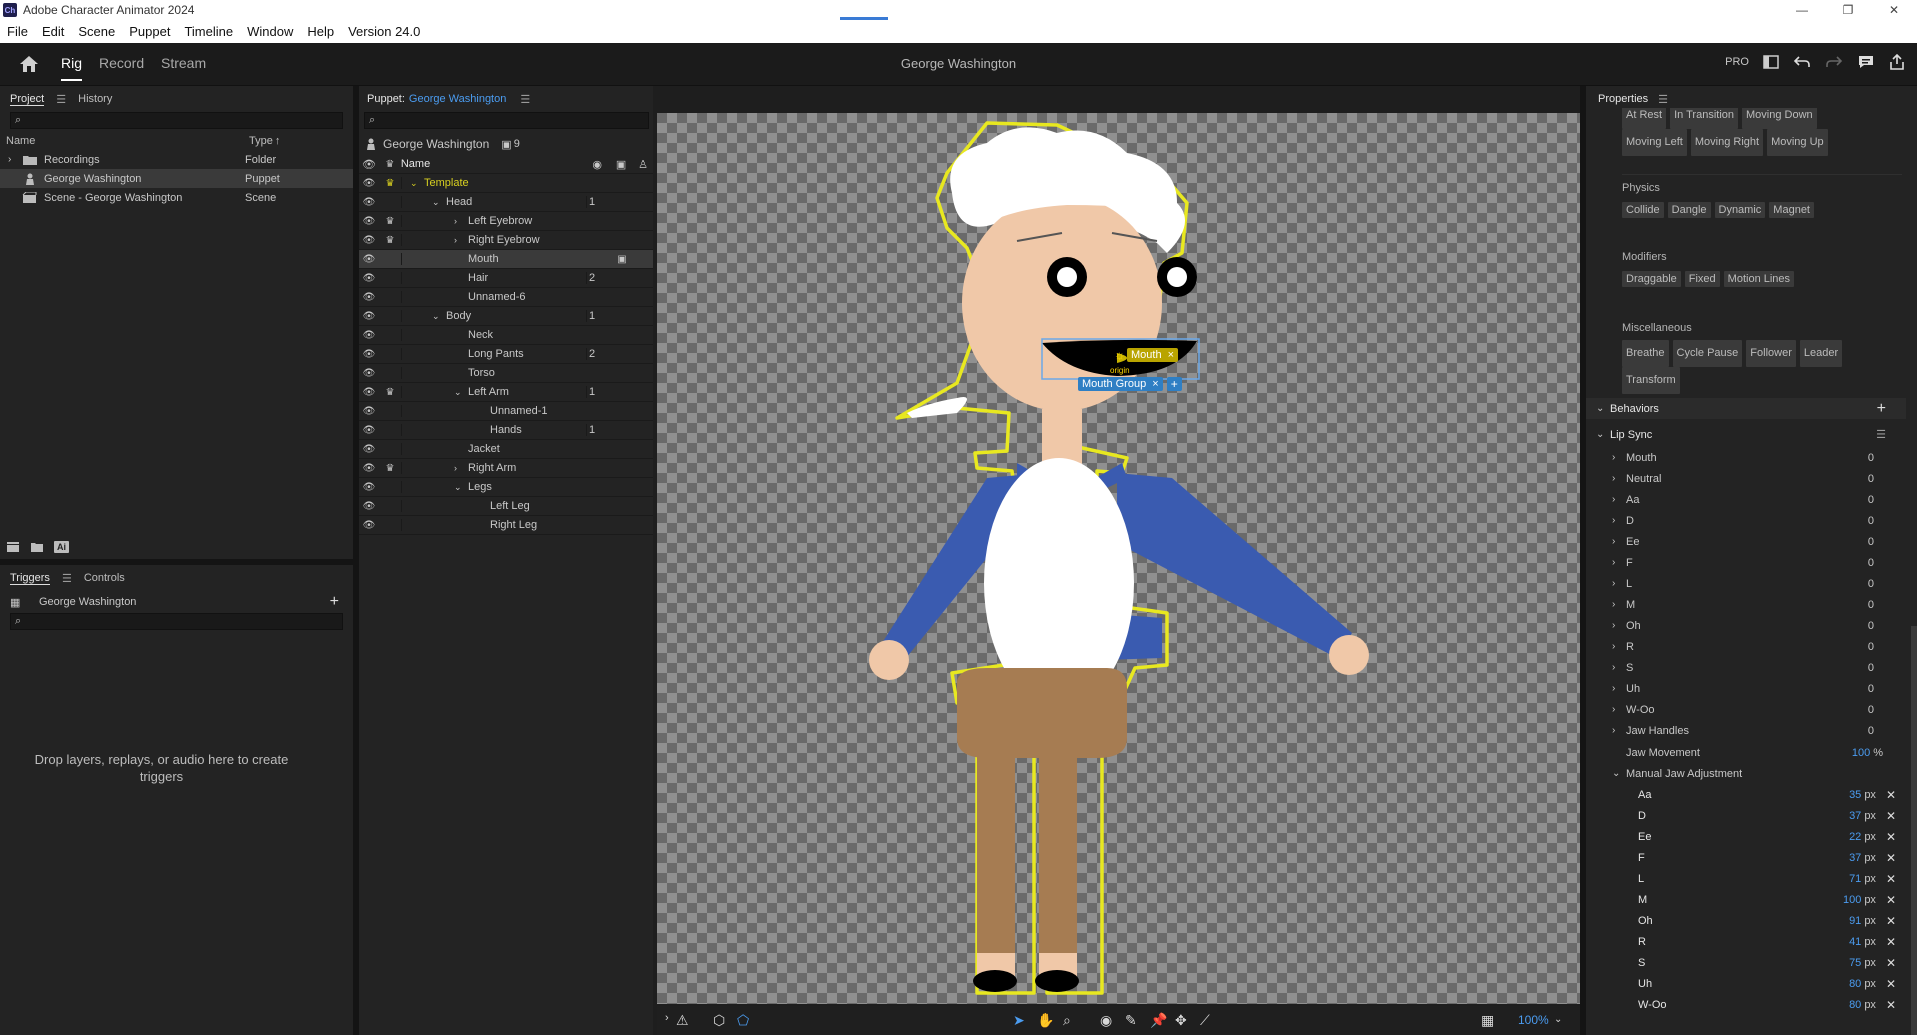  I want to click on zoom-level: 100%, so click(1533, 1020).